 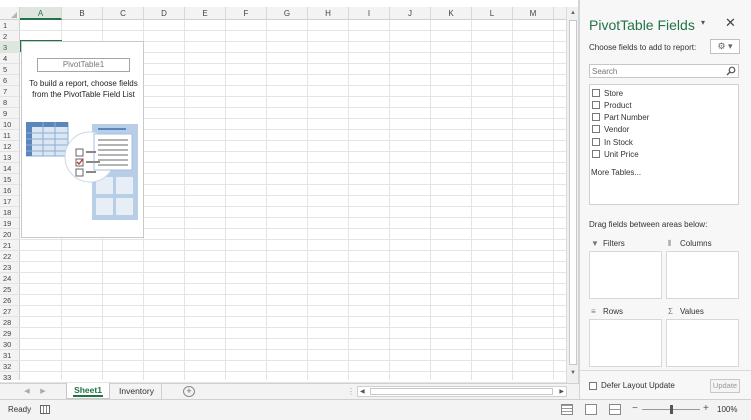 What do you see at coordinates (88, 391) in the screenshot?
I see `tab-sheet1: Sheet1` at bounding box center [88, 391].